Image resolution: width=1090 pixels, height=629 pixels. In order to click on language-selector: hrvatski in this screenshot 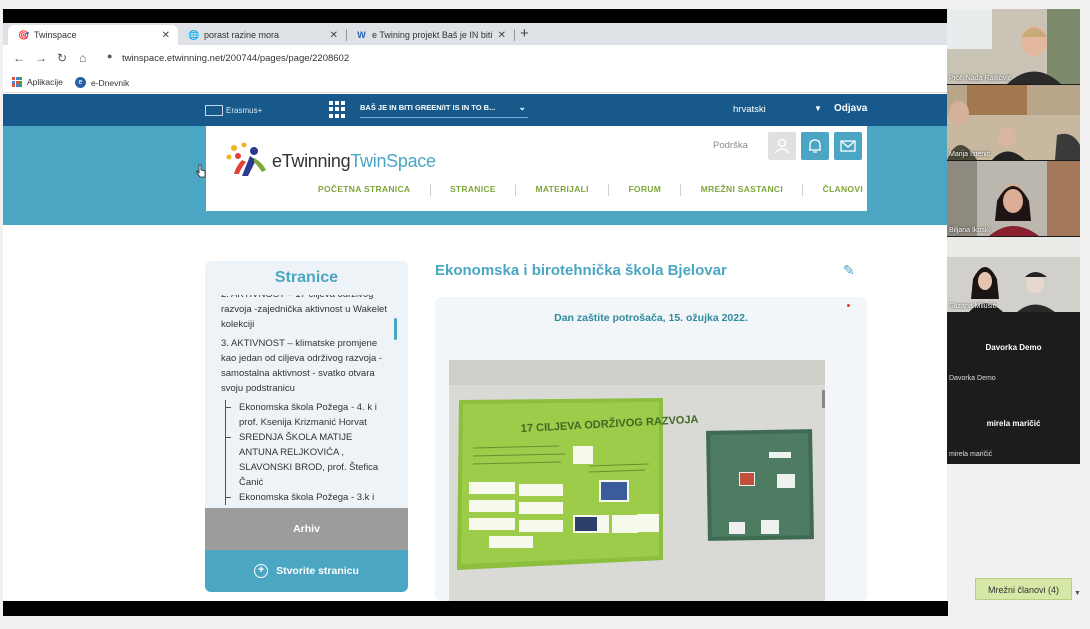, I will do `click(749, 109)`.